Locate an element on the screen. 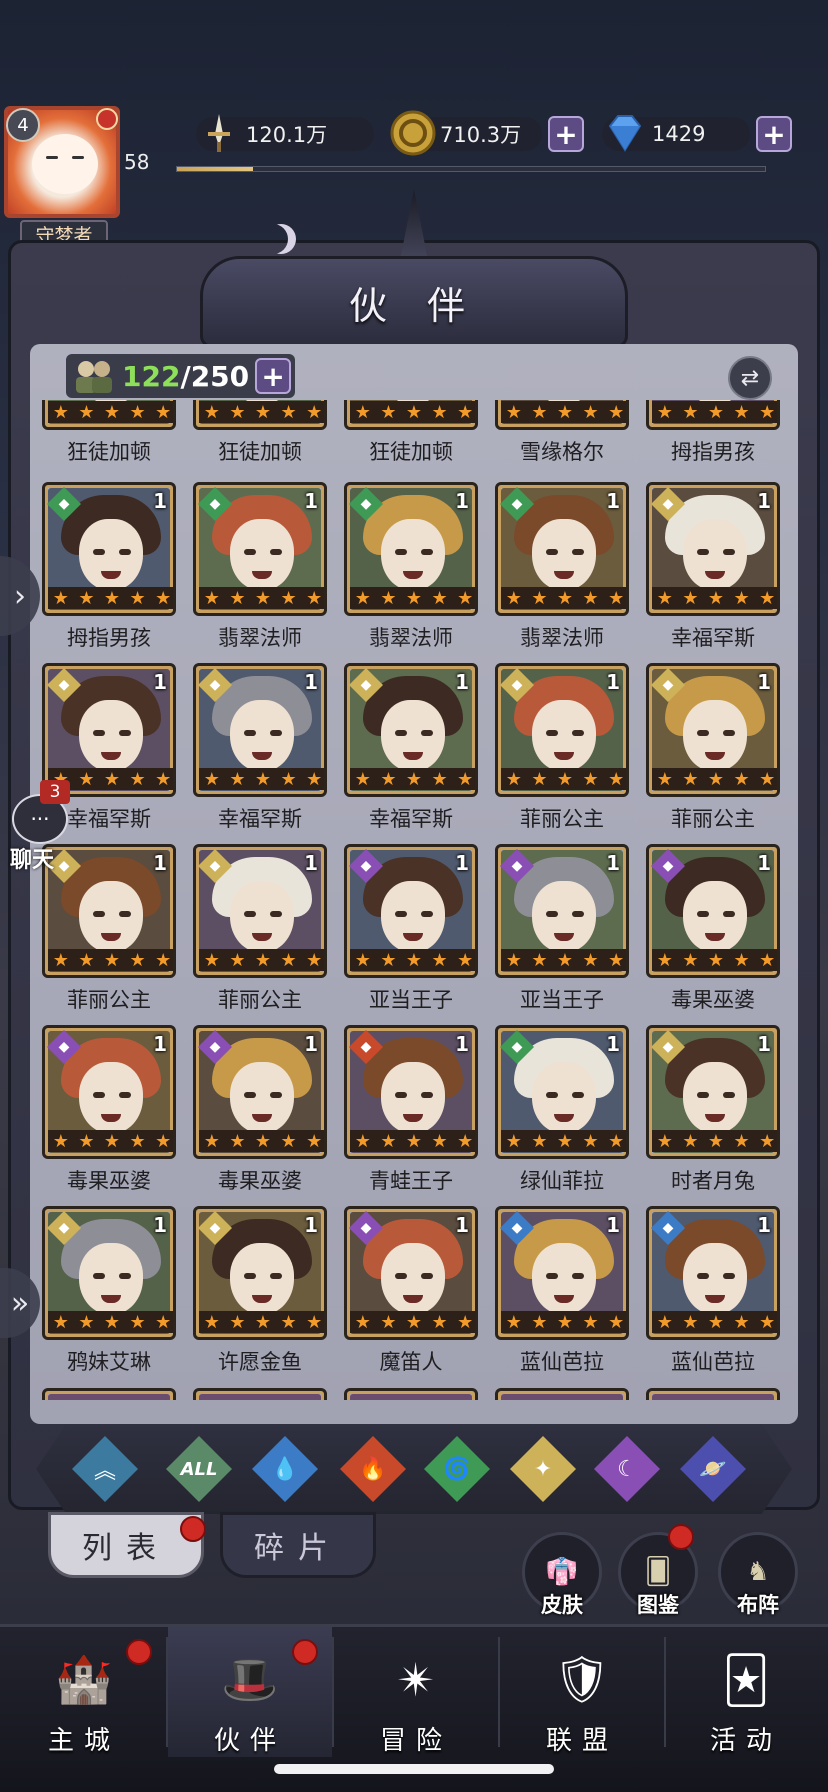 This screenshot has height=1792, width=828. nav-events: 🃏 活动 is located at coordinates (746, 1692).